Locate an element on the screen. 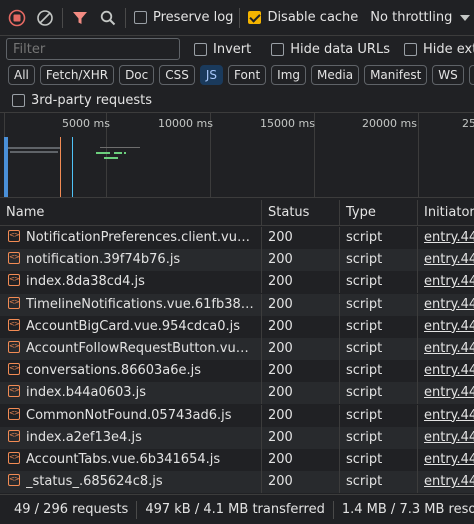 The image size is (474, 524). table-row: index.a2ef13e4.js 200scriptentry.44c is located at coordinates (237, 437).